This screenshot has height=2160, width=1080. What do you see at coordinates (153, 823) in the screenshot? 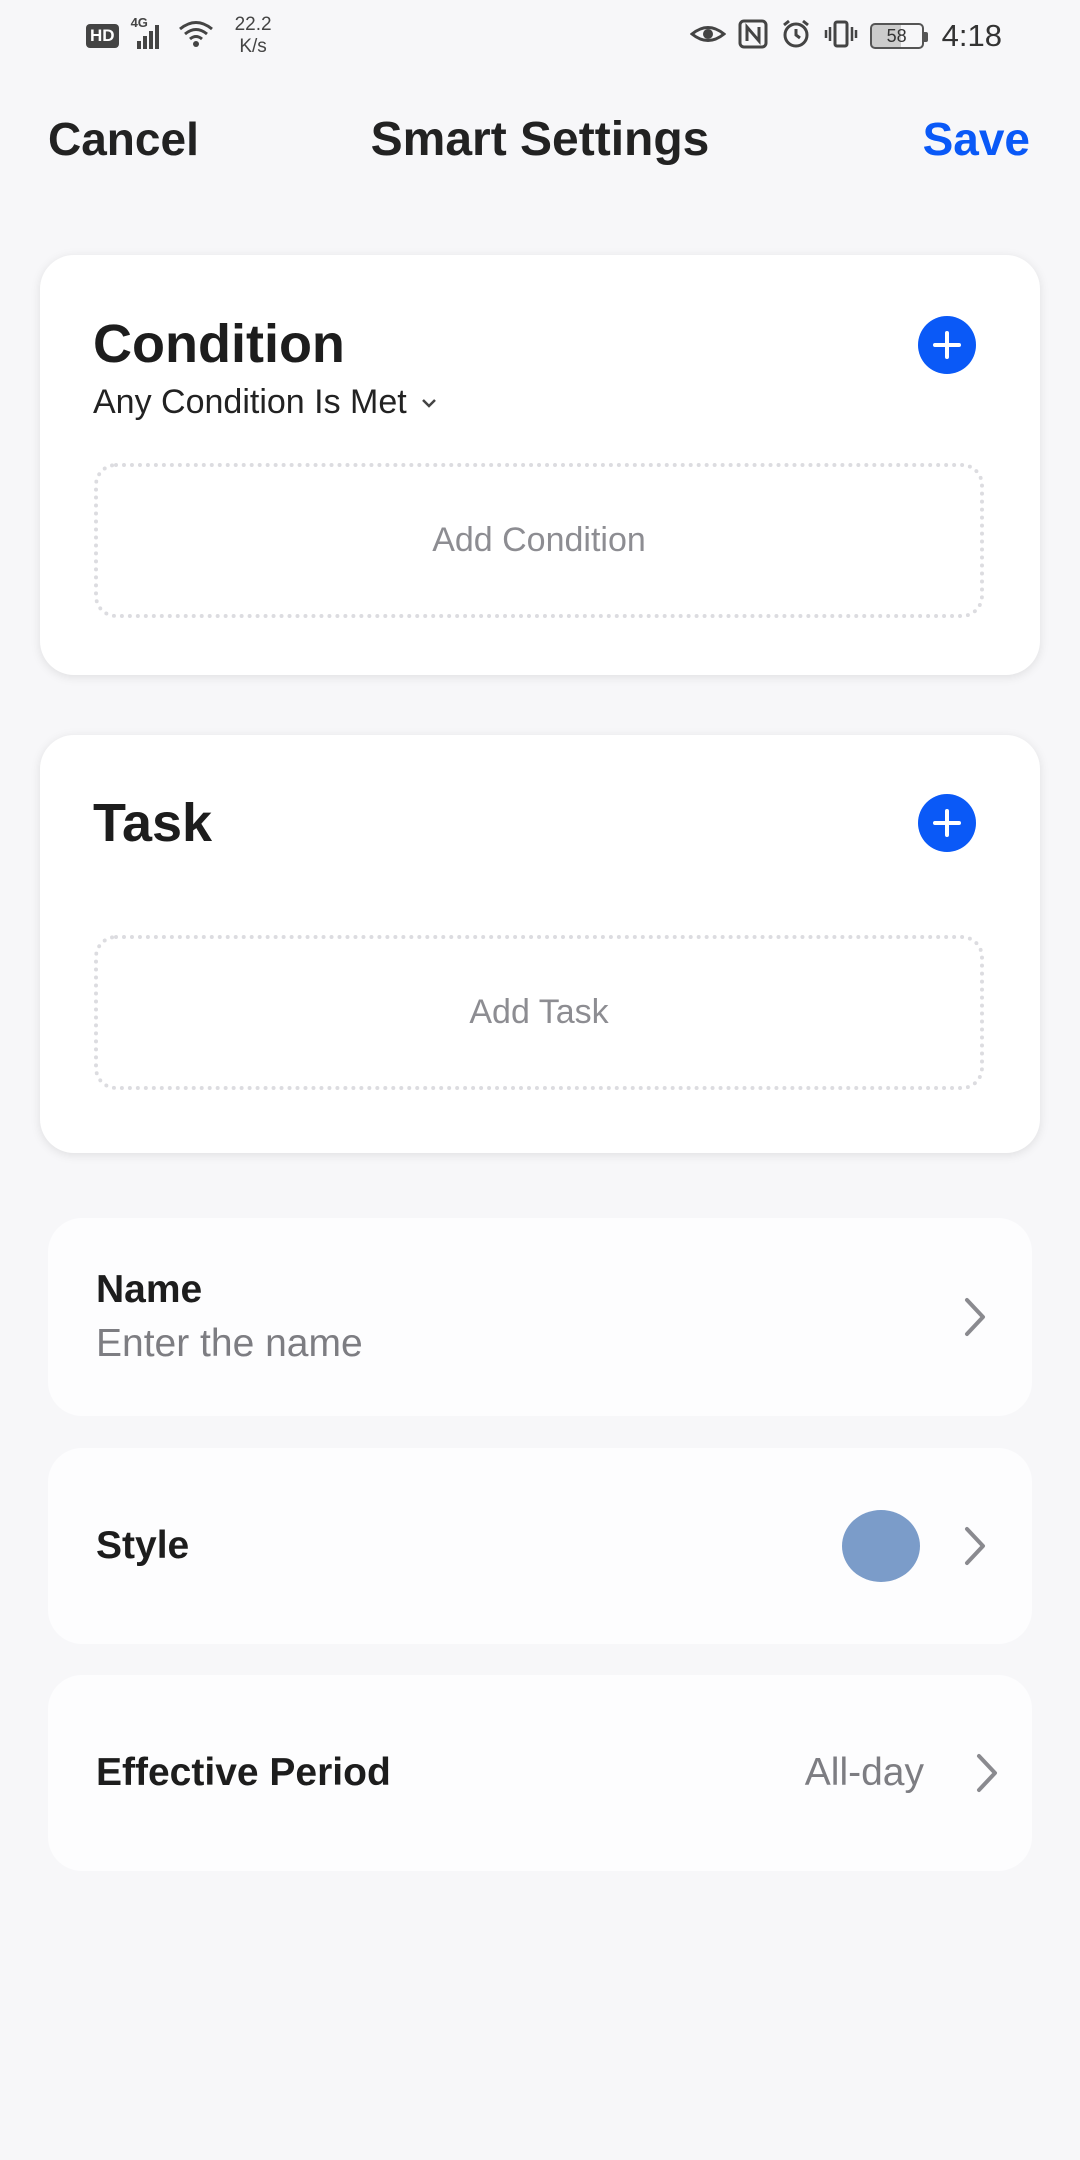
I see `task-title: Task` at bounding box center [153, 823].